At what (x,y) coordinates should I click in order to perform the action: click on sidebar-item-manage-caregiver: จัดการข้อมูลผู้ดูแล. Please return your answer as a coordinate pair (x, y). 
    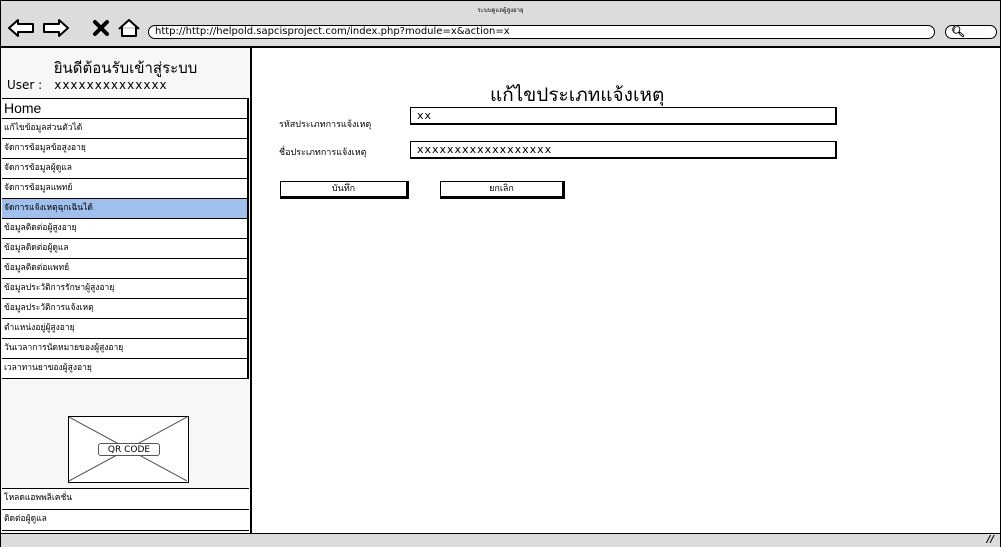
    Looking at the image, I should click on (125, 169).